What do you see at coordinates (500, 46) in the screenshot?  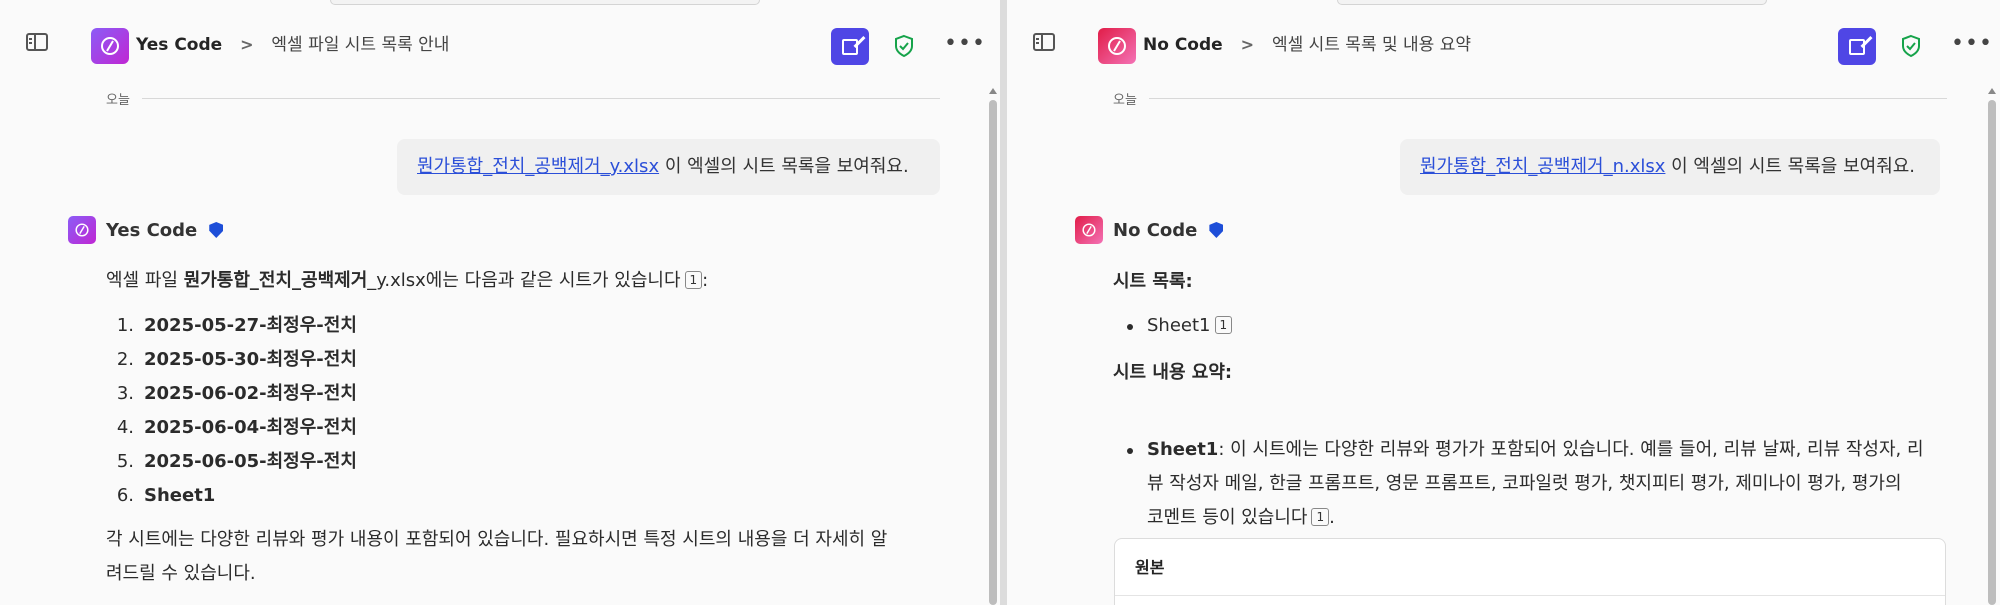 I see `chat-header: Yes Code > 엑셀 파일 시트 목록 안내 •••` at bounding box center [500, 46].